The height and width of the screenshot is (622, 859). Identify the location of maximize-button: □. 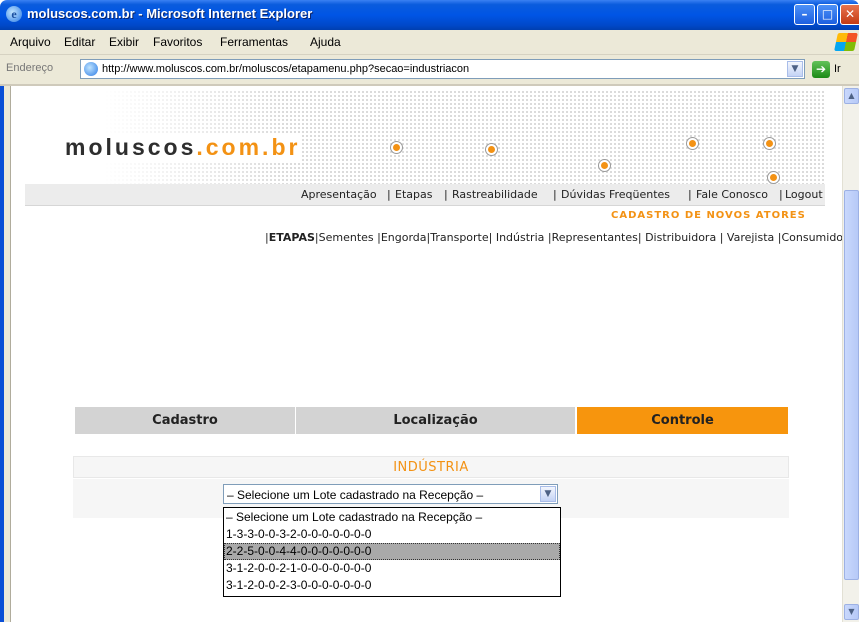
(827, 14).